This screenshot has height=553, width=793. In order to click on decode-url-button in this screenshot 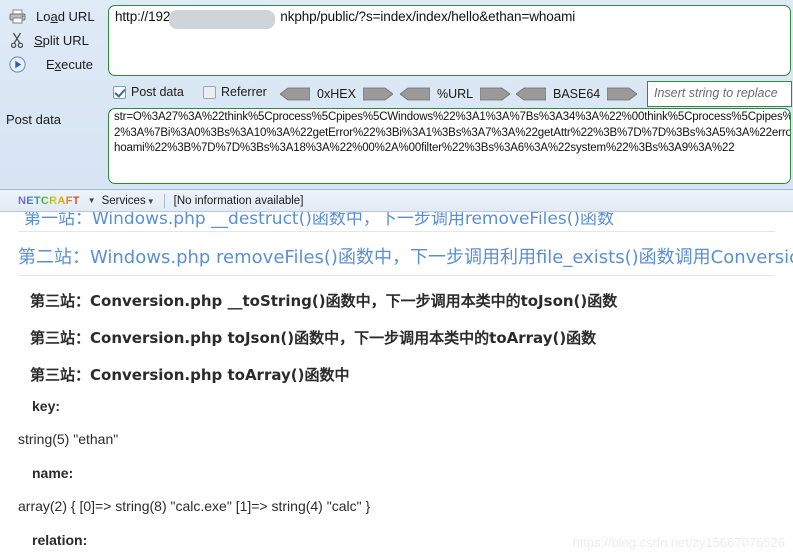, I will do `click(415, 94)`.